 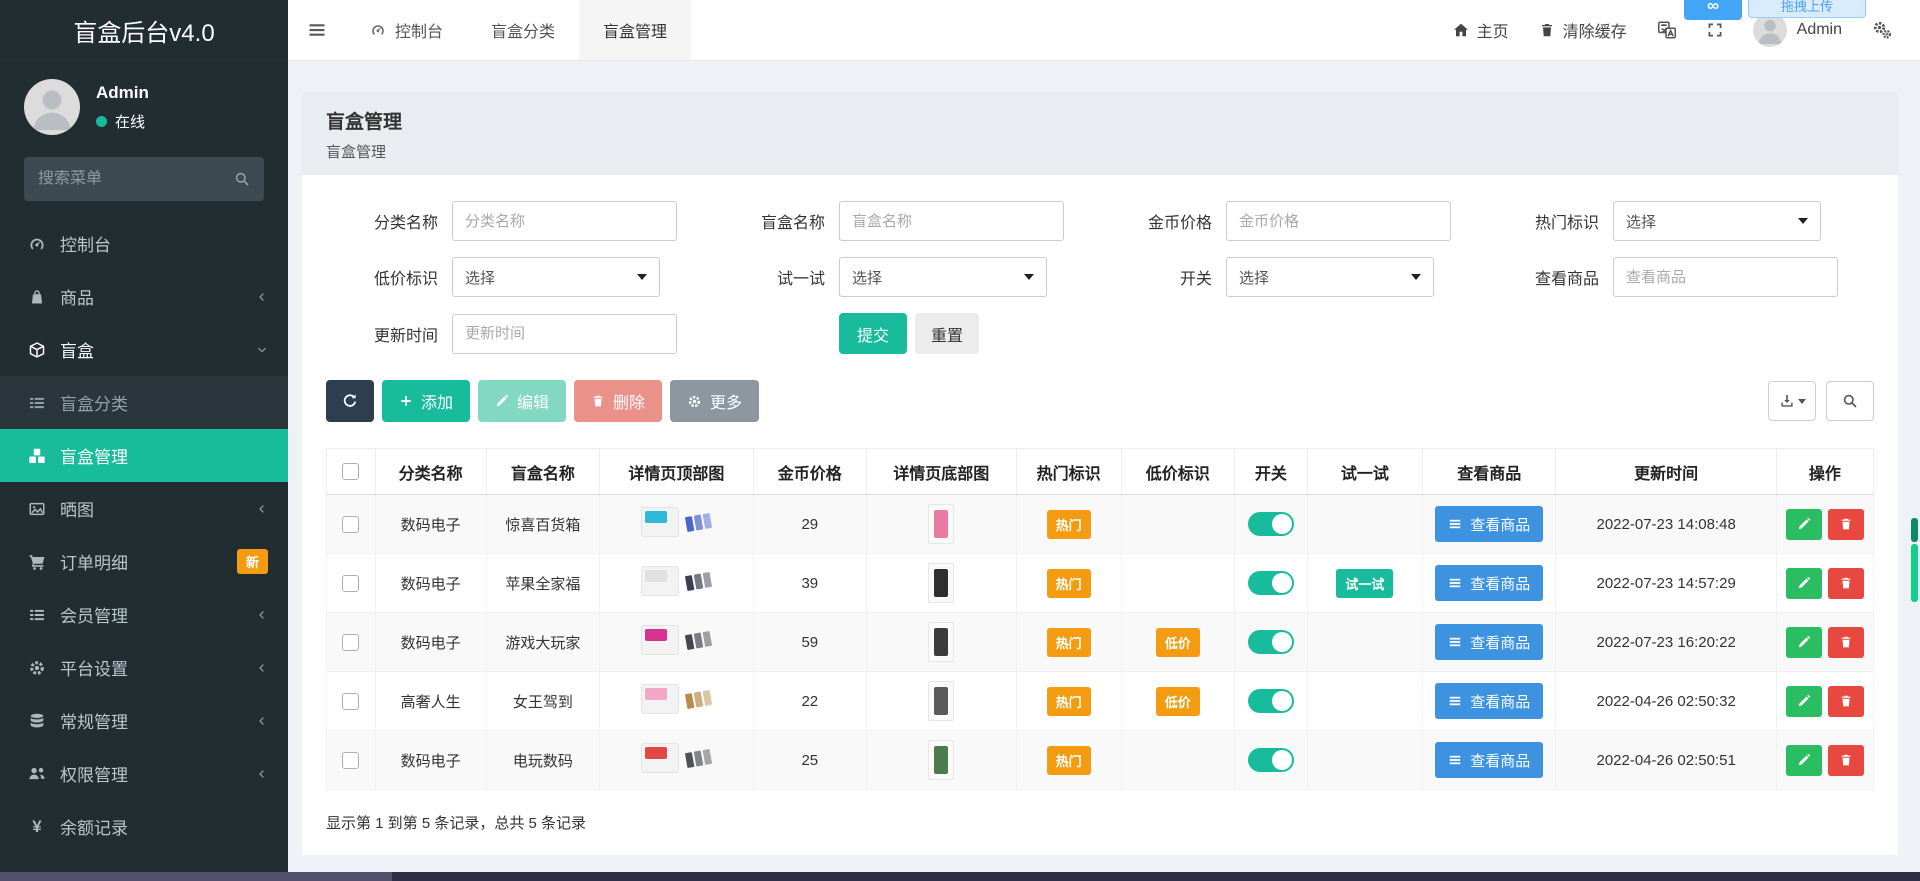 I want to click on sidebar-item-9: 常规管理, so click(x=144, y=720).